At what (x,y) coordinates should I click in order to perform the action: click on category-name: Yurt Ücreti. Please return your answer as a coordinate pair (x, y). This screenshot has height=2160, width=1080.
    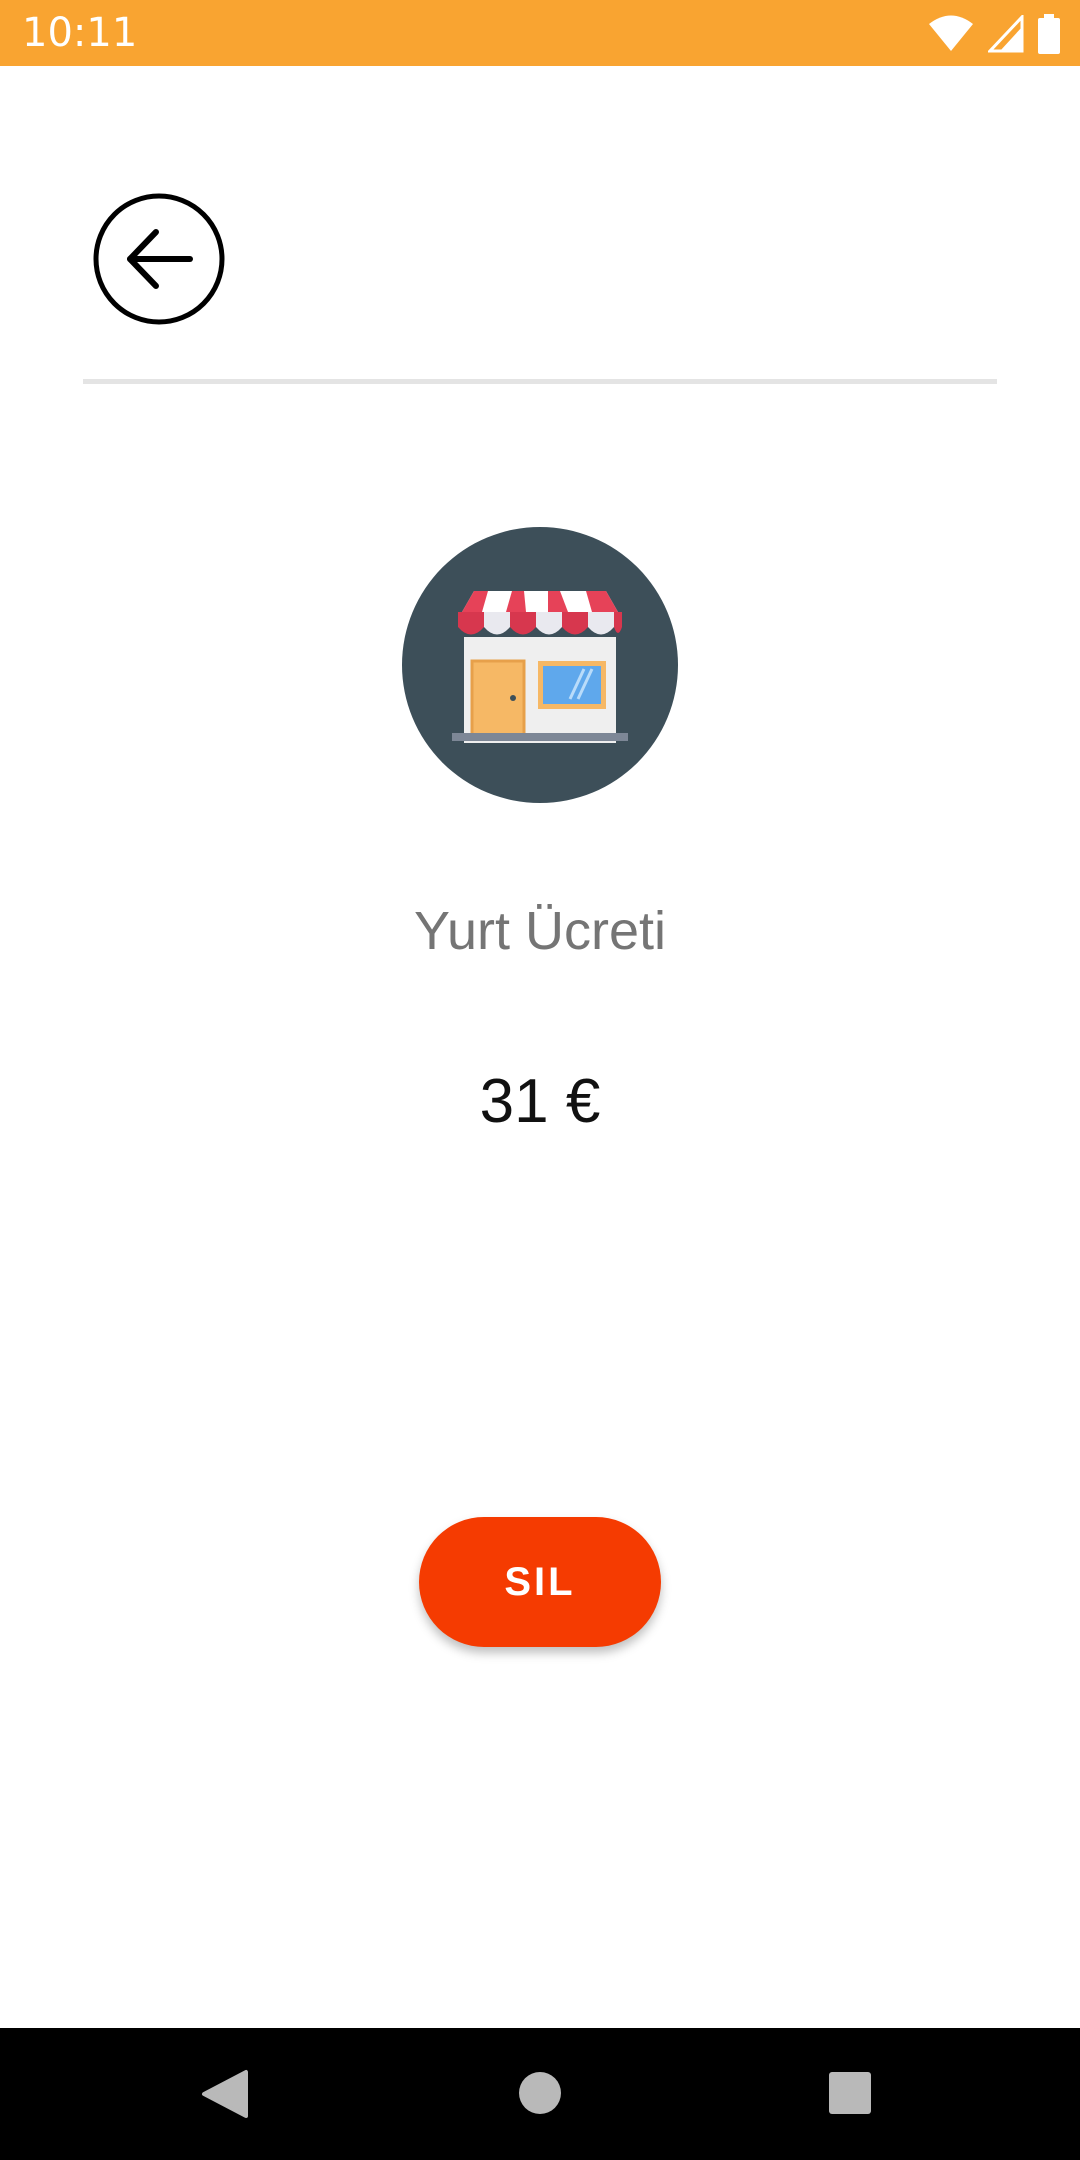
    Looking at the image, I should click on (540, 931).